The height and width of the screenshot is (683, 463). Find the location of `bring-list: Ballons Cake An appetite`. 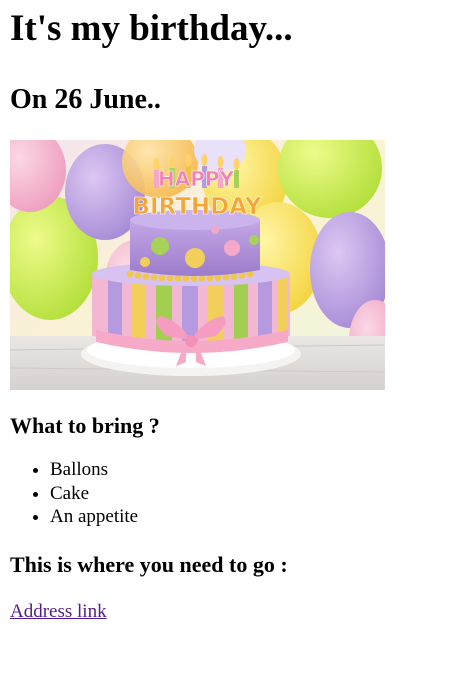

bring-list: Ballons Cake An appetite is located at coordinates (231, 493).